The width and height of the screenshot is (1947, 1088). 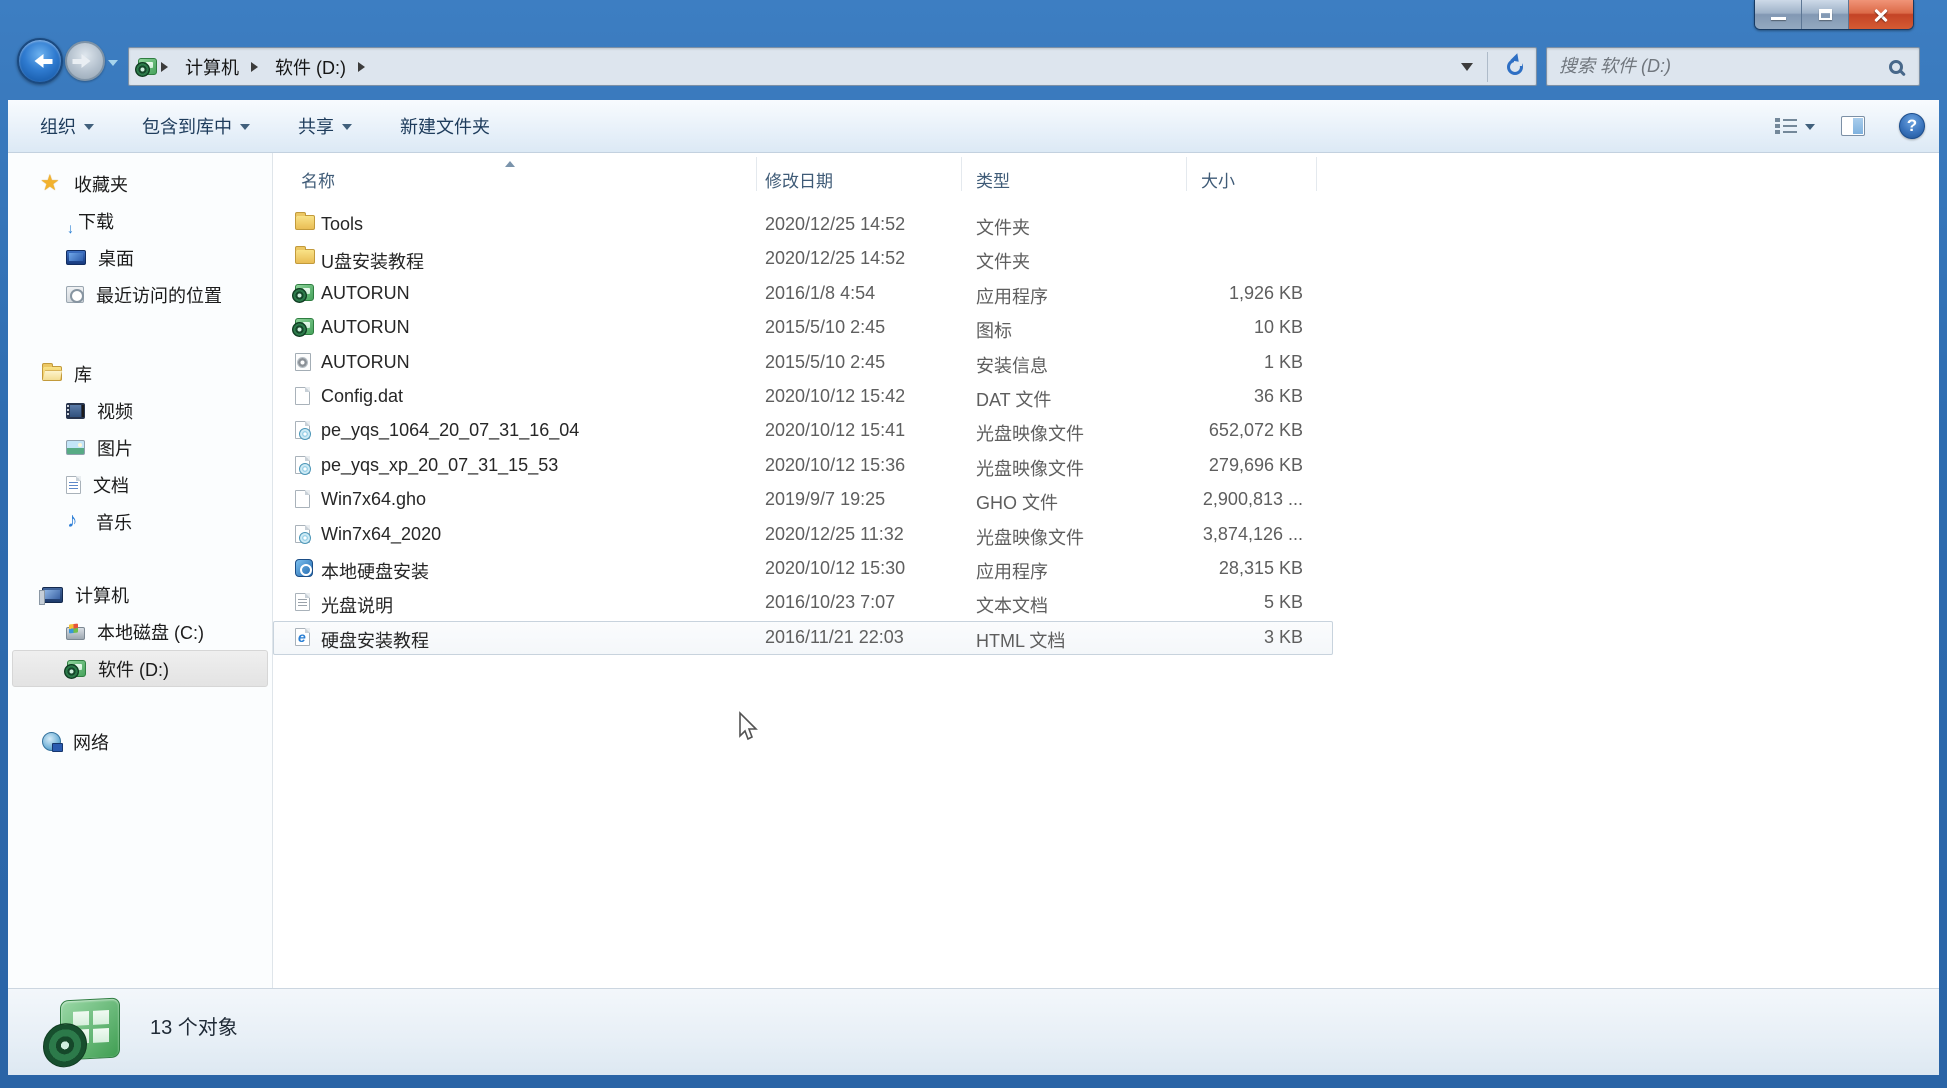 I want to click on file-name: pe_yqs_xp_20_07_31_15_53, so click(x=440, y=464).